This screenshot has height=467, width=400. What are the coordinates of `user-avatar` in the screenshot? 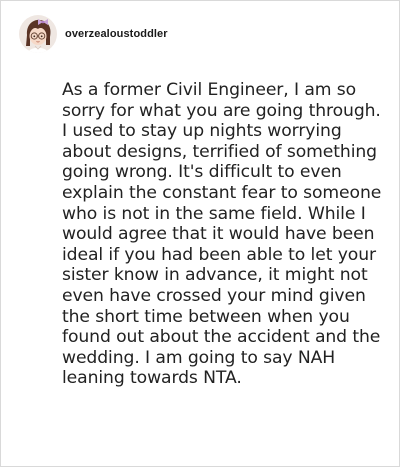 It's located at (38, 34).